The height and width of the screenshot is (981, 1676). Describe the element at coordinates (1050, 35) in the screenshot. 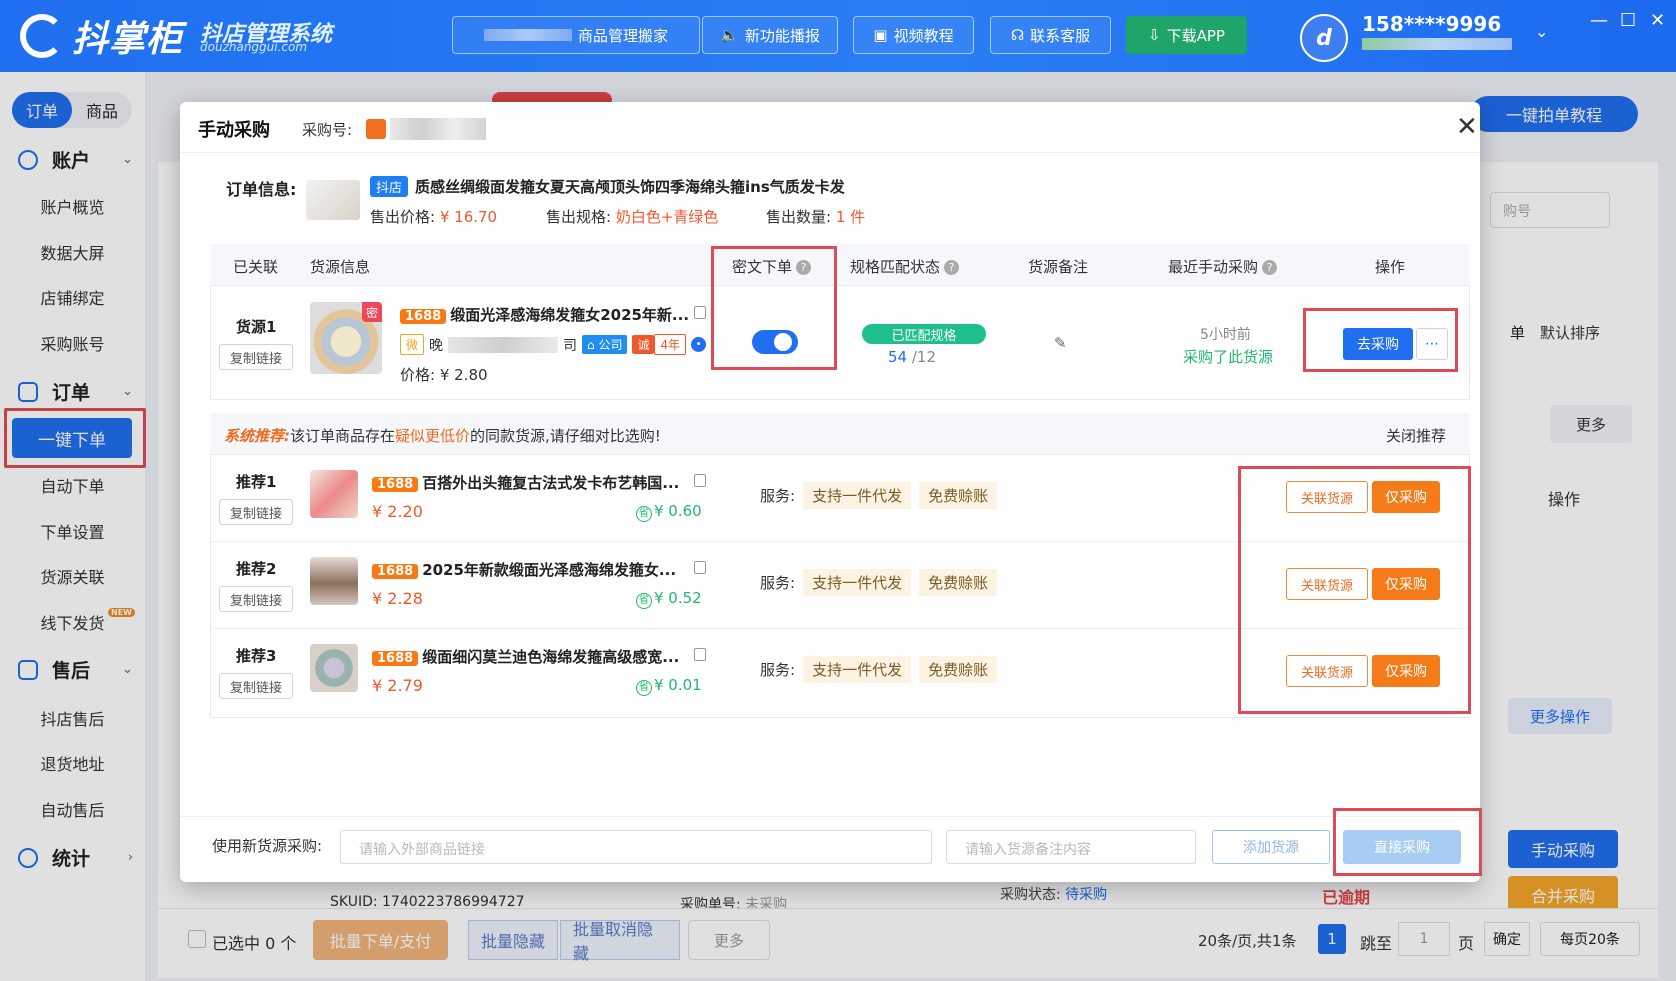

I see `contact-support-button: ☊ 联系客服` at that location.